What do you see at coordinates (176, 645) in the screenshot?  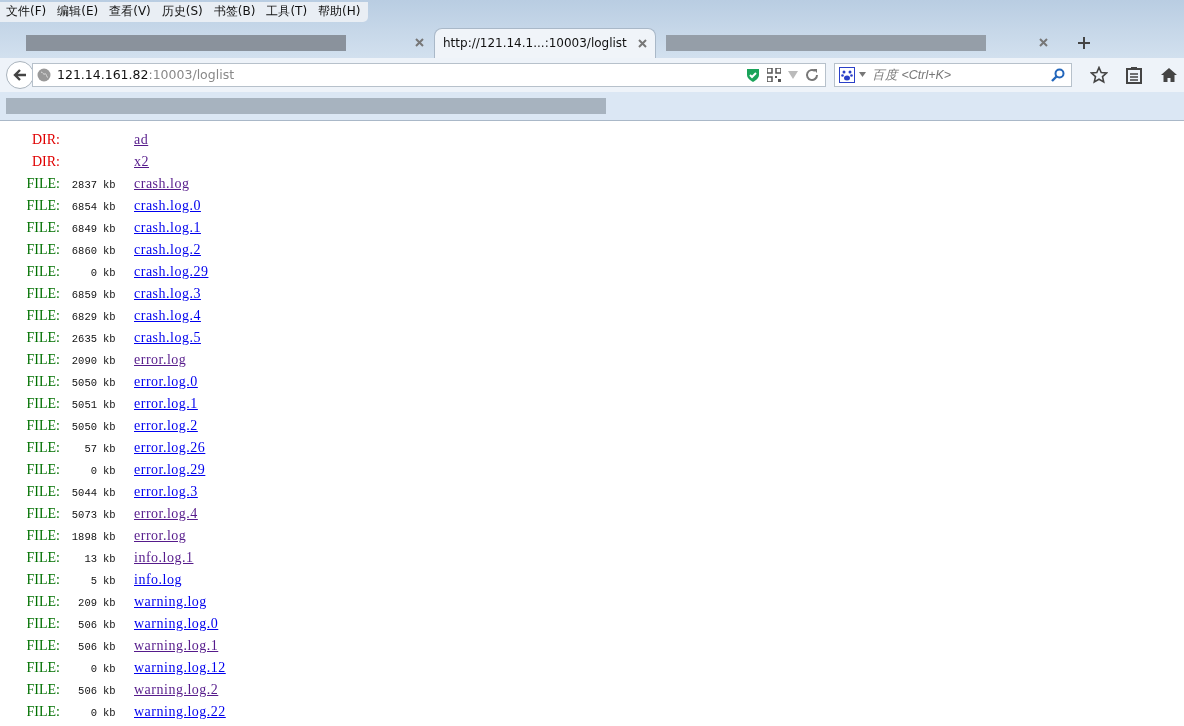 I see `file-link: warning.log.1` at bounding box center [176, 645].